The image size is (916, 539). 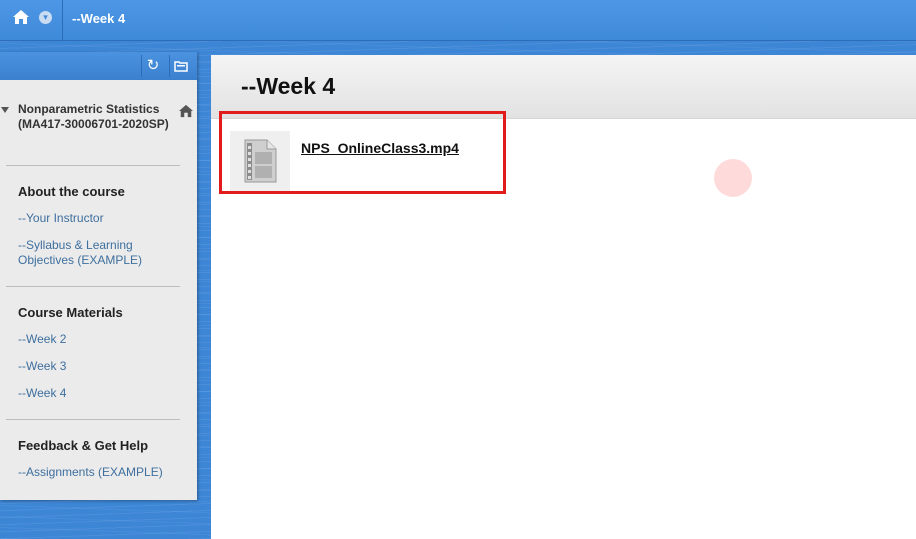 What do you see at coordinates (103, 366) in the screenshot?
I see `menu-link-week-3: --Week 3` at bounding box center [103, 366].